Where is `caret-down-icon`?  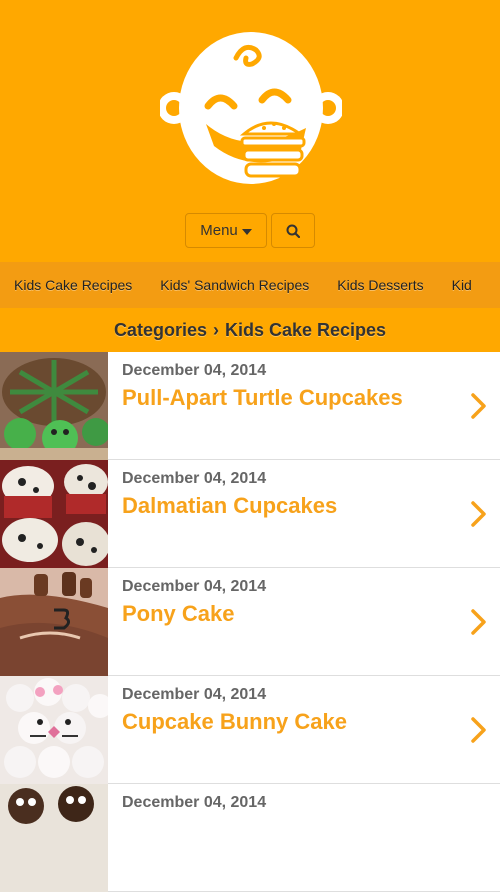 caret-down-icon is located at coordinates (246, 231).